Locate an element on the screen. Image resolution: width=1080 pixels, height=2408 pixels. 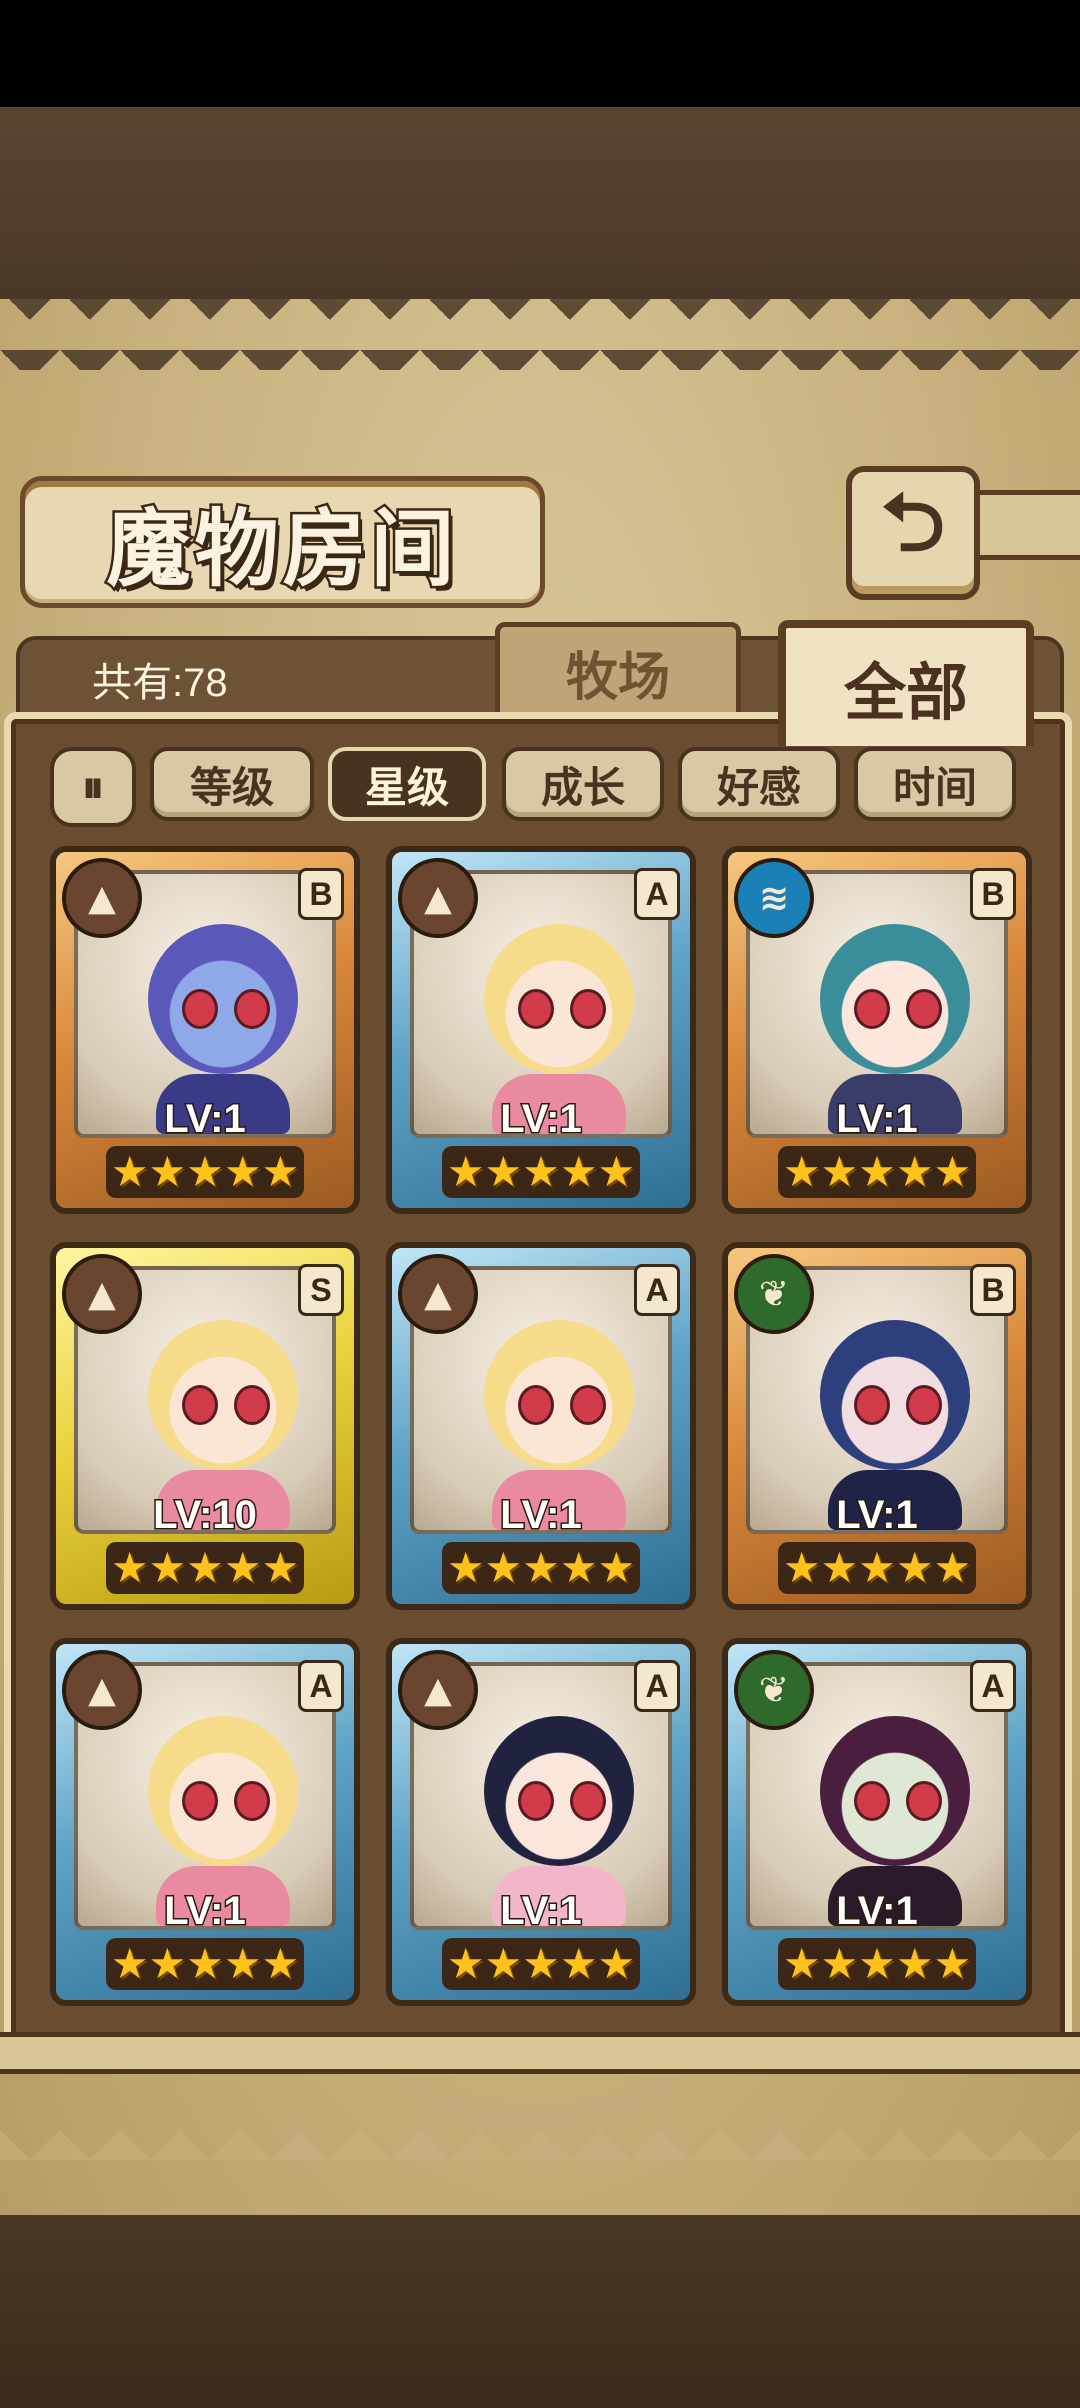
tab-all: 全部 is located at coordinates (906, 683).